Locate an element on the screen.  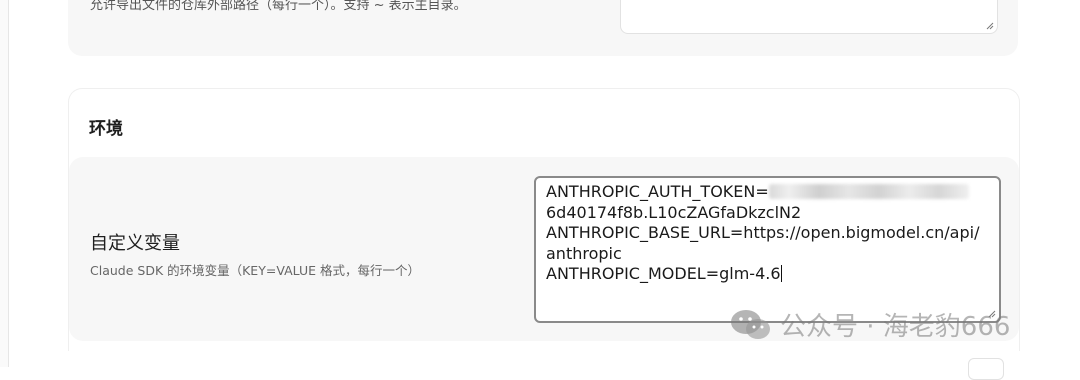
redacted-token is located at coordinates (868, 191).